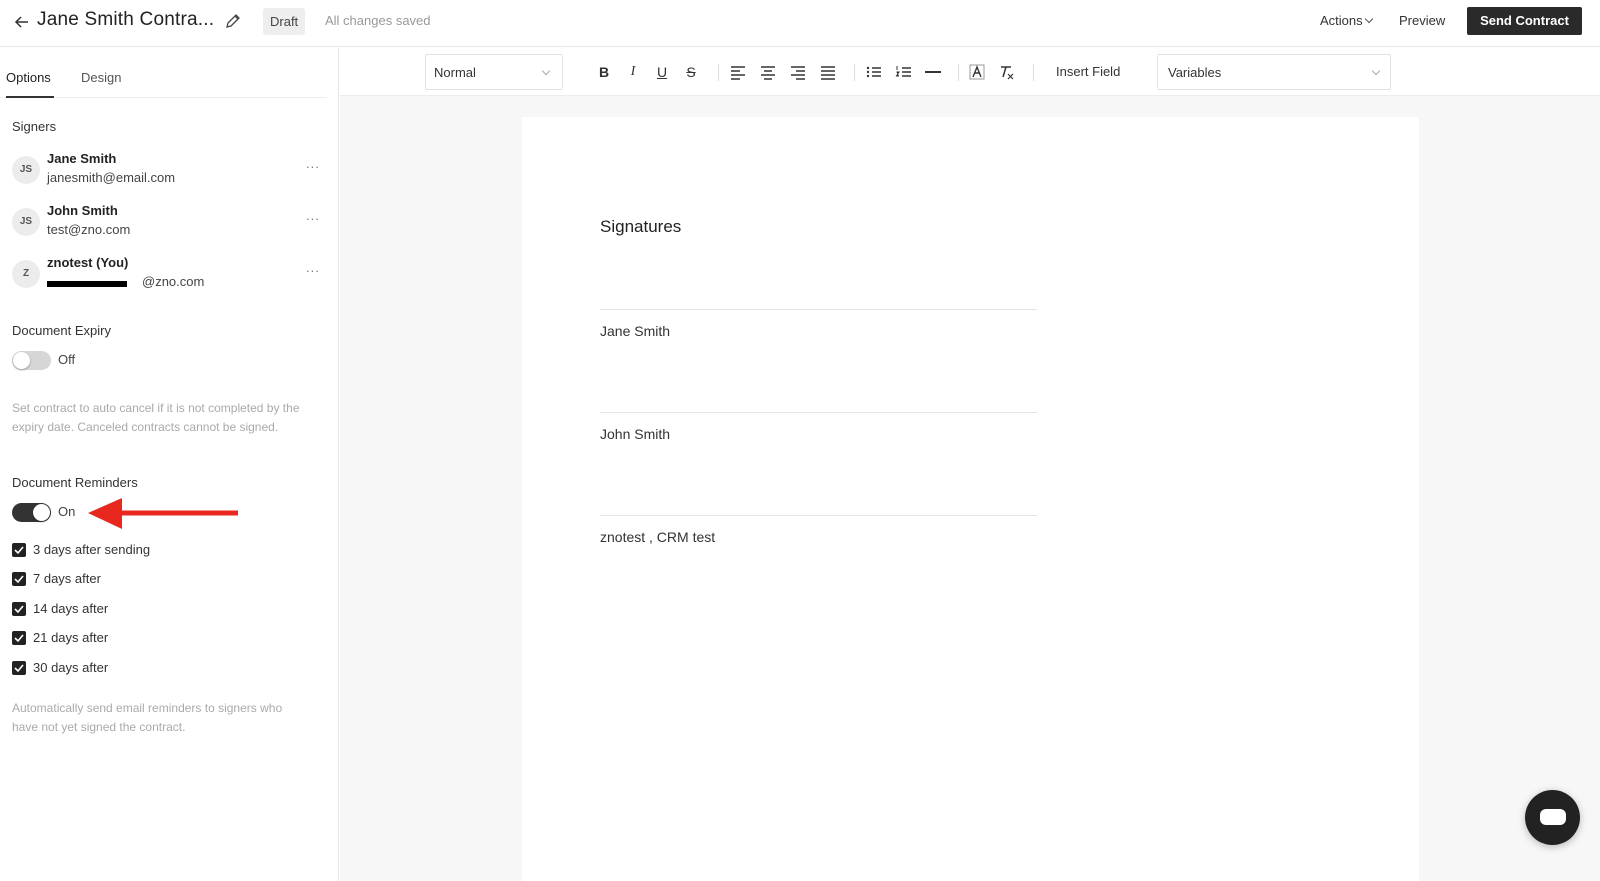 The image size is (1600, 881). I want to click on preview-button: Preview, so click(1422, 20).